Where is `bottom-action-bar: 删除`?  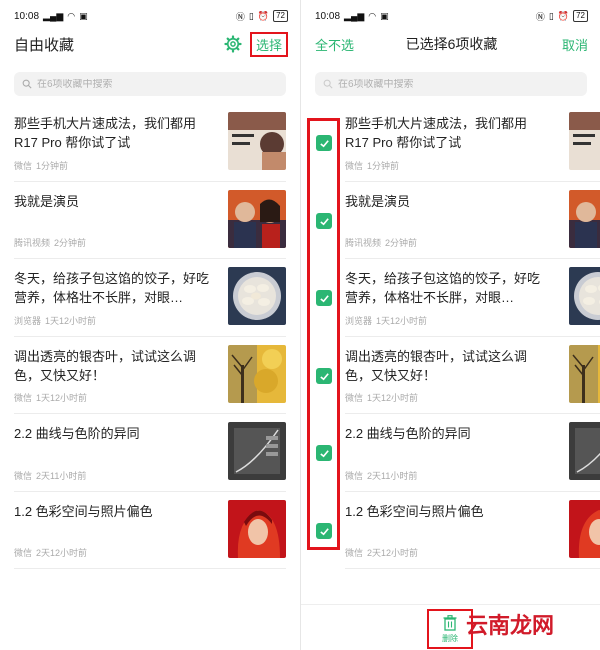
bottom-action-bar: 删除 is located at coordinates (450, 627).